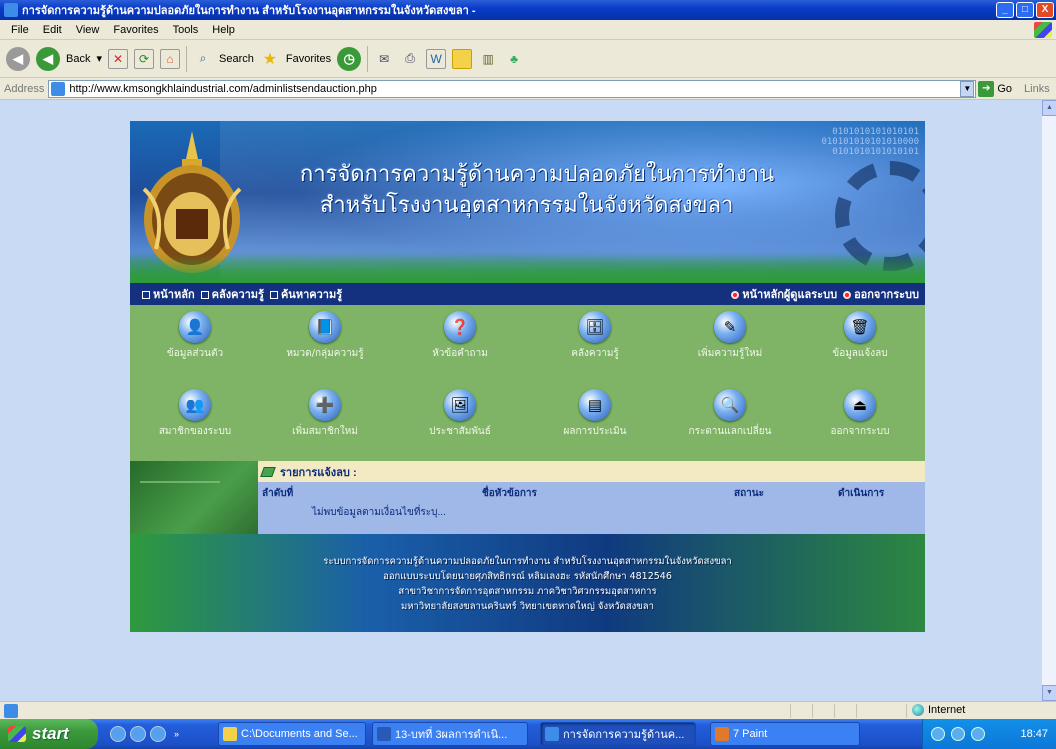 Image resolution: width=1056 pixels, height=749 pixels. Describe the element at coordinates (410, 59) in the screenshot. I see `print-icon: ⎙` at that location.